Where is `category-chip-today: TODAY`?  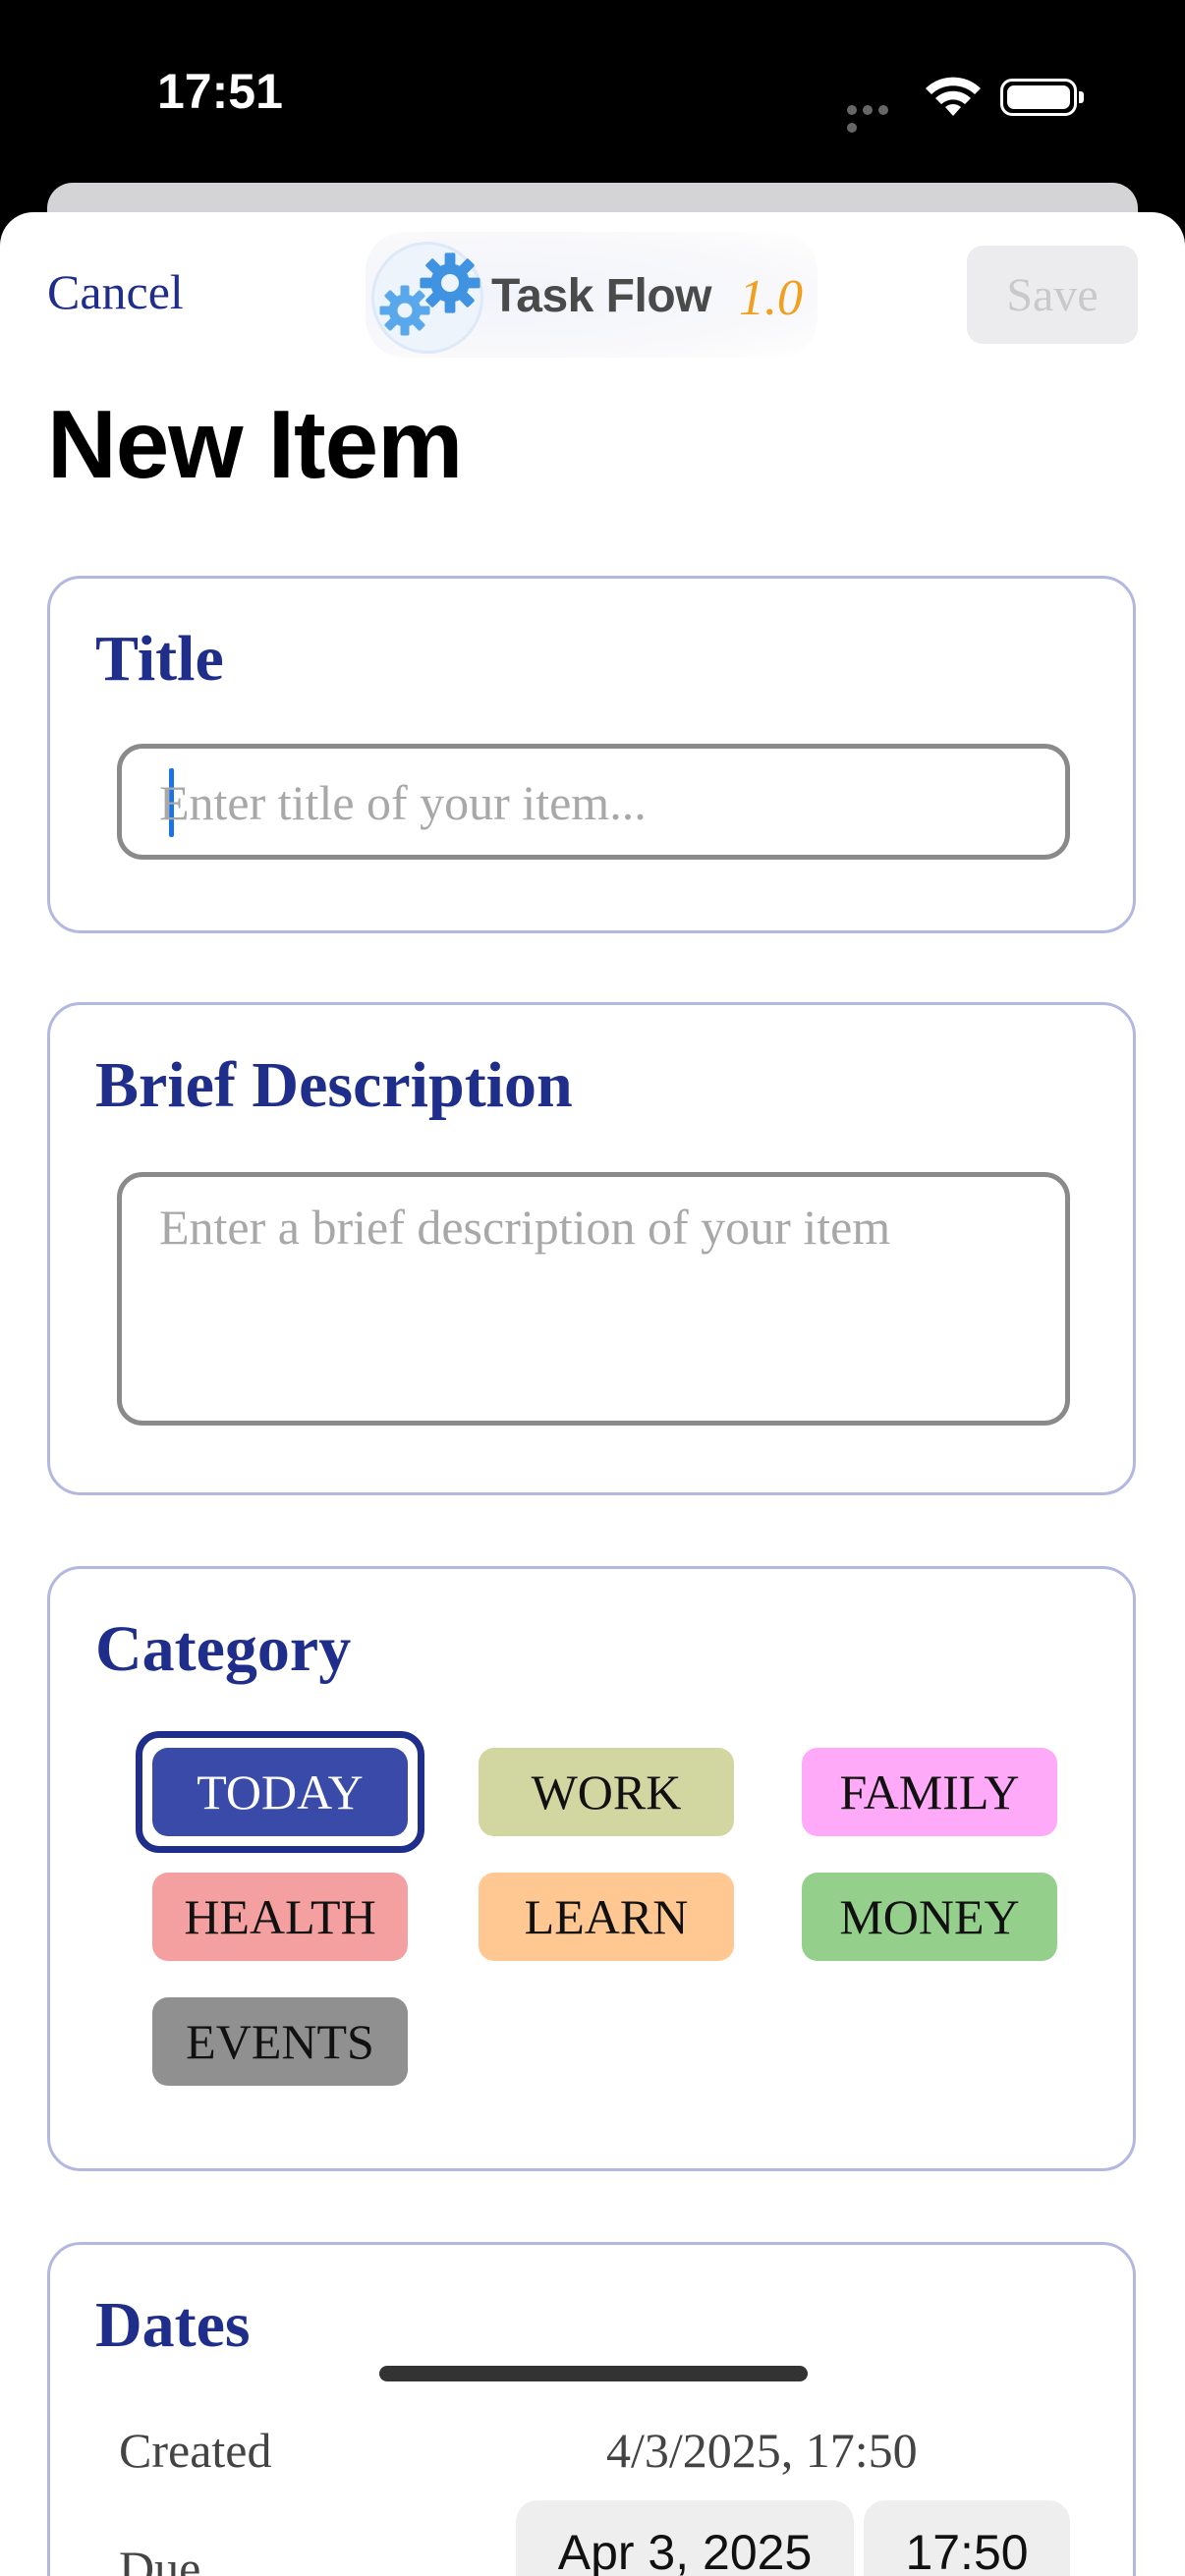 category-chip-today: TODAY is located at coordinates (280, 1792).